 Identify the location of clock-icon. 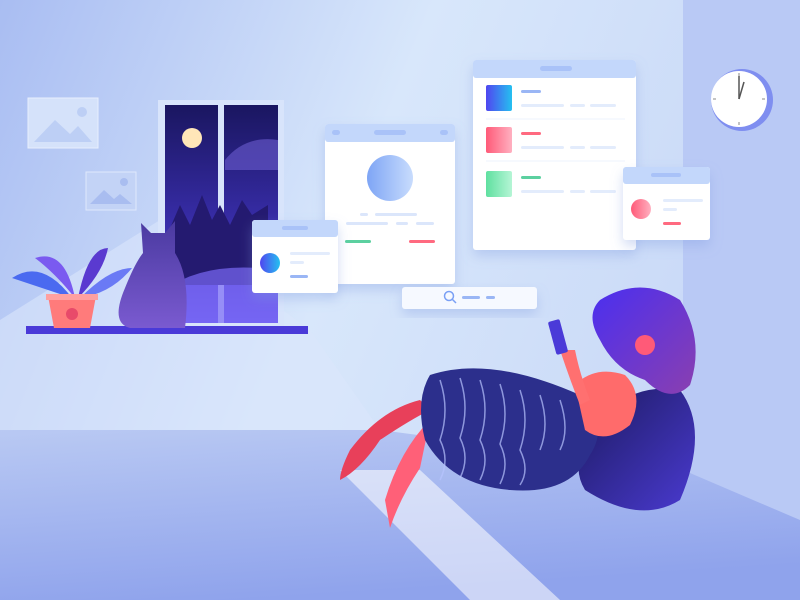
(742, 100).